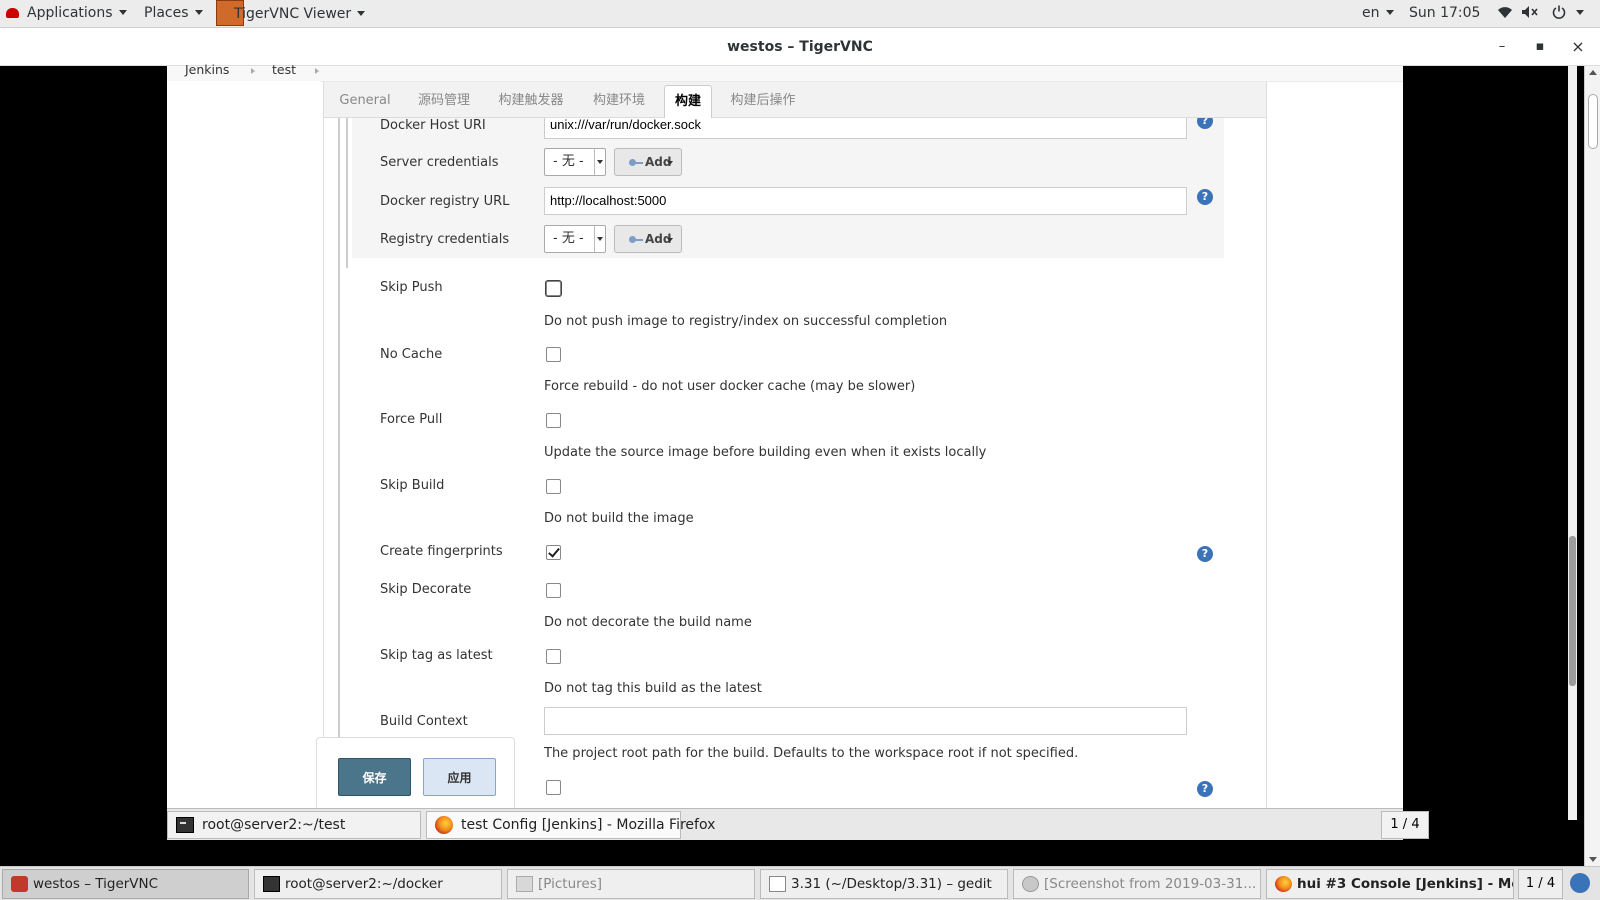  I want to click on notification-icon, so click(1580, 883).